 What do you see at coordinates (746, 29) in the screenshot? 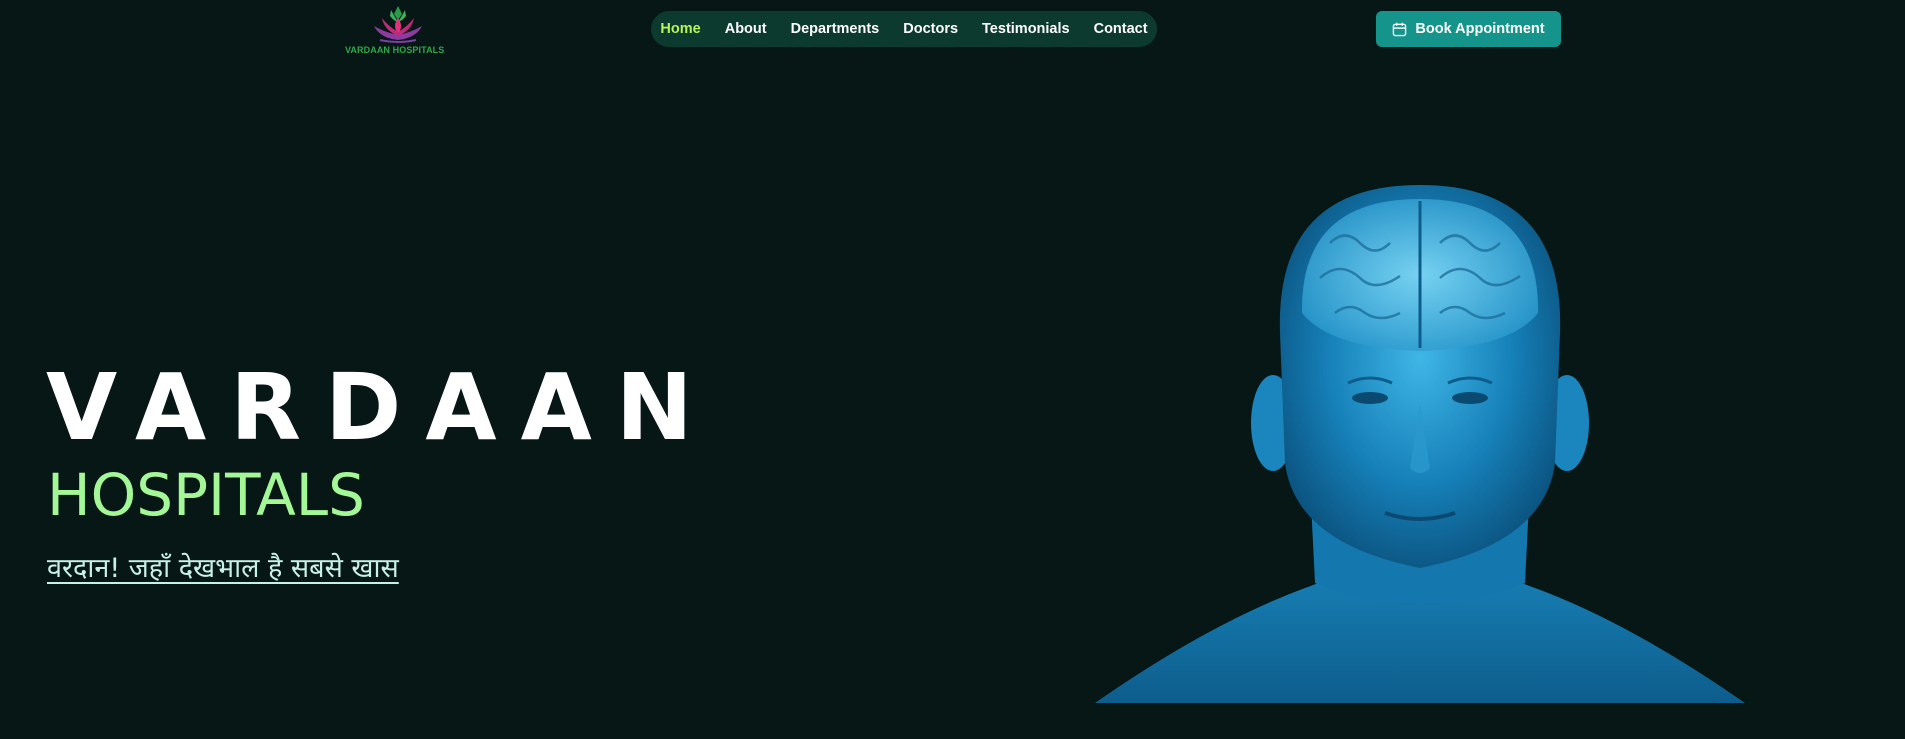
I see `nav-about: About` at bounding box center [746, 29].